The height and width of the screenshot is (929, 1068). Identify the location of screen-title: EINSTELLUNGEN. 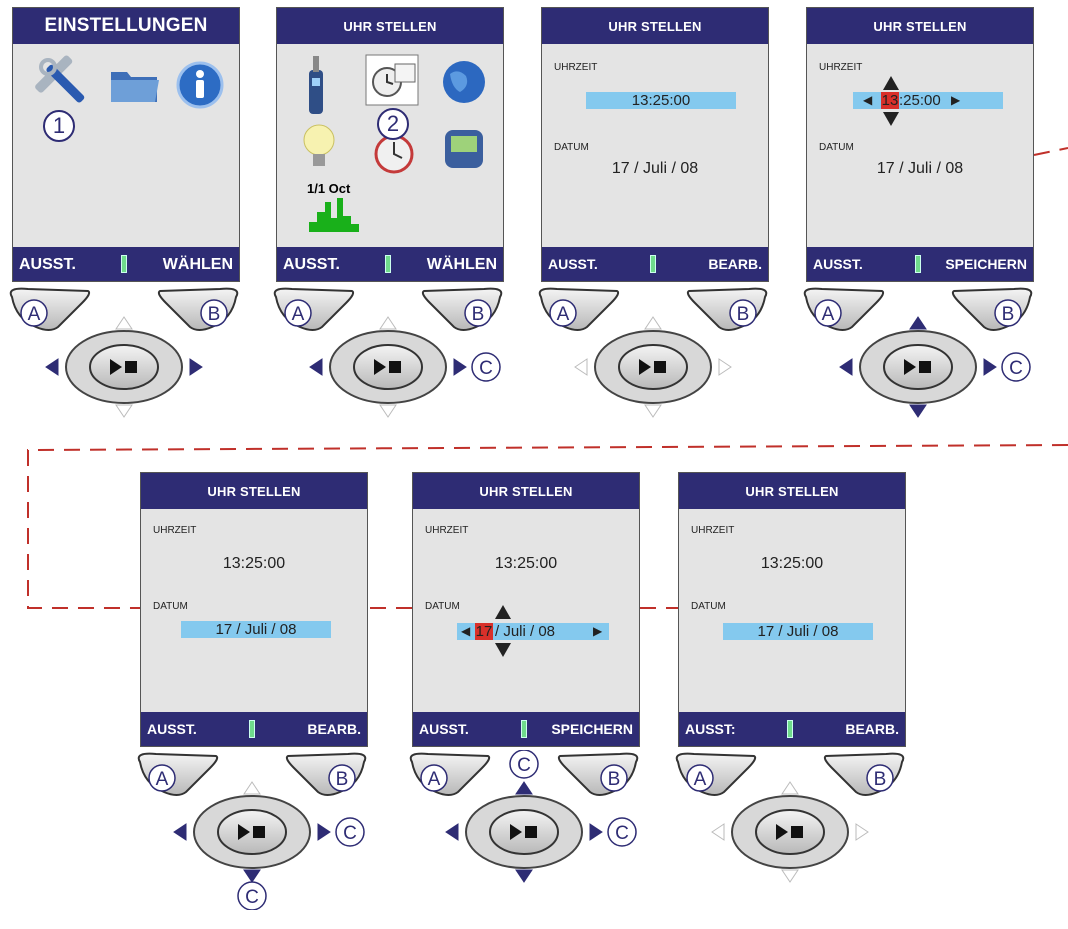
(126, 26).